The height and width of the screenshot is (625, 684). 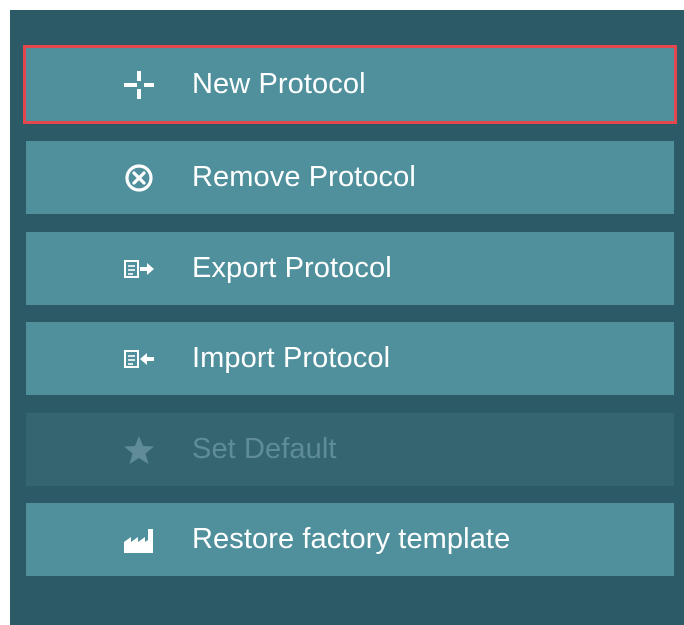 I want to click on set-default-button: Set Default, so click(x=350, y=449).